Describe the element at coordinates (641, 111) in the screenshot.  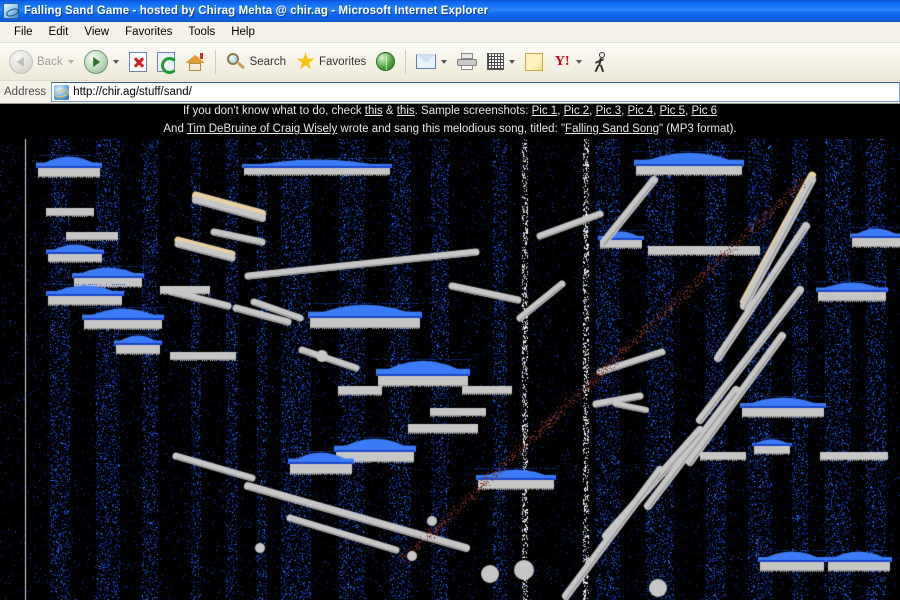
I see `link-pic-4: Pic 4` at that location.